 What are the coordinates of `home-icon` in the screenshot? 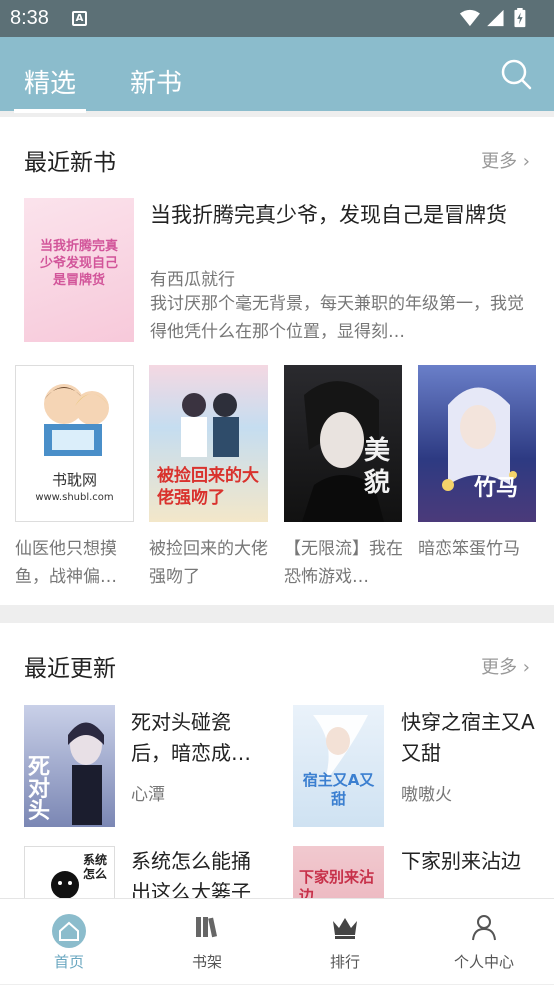 It's located at (69, 931).